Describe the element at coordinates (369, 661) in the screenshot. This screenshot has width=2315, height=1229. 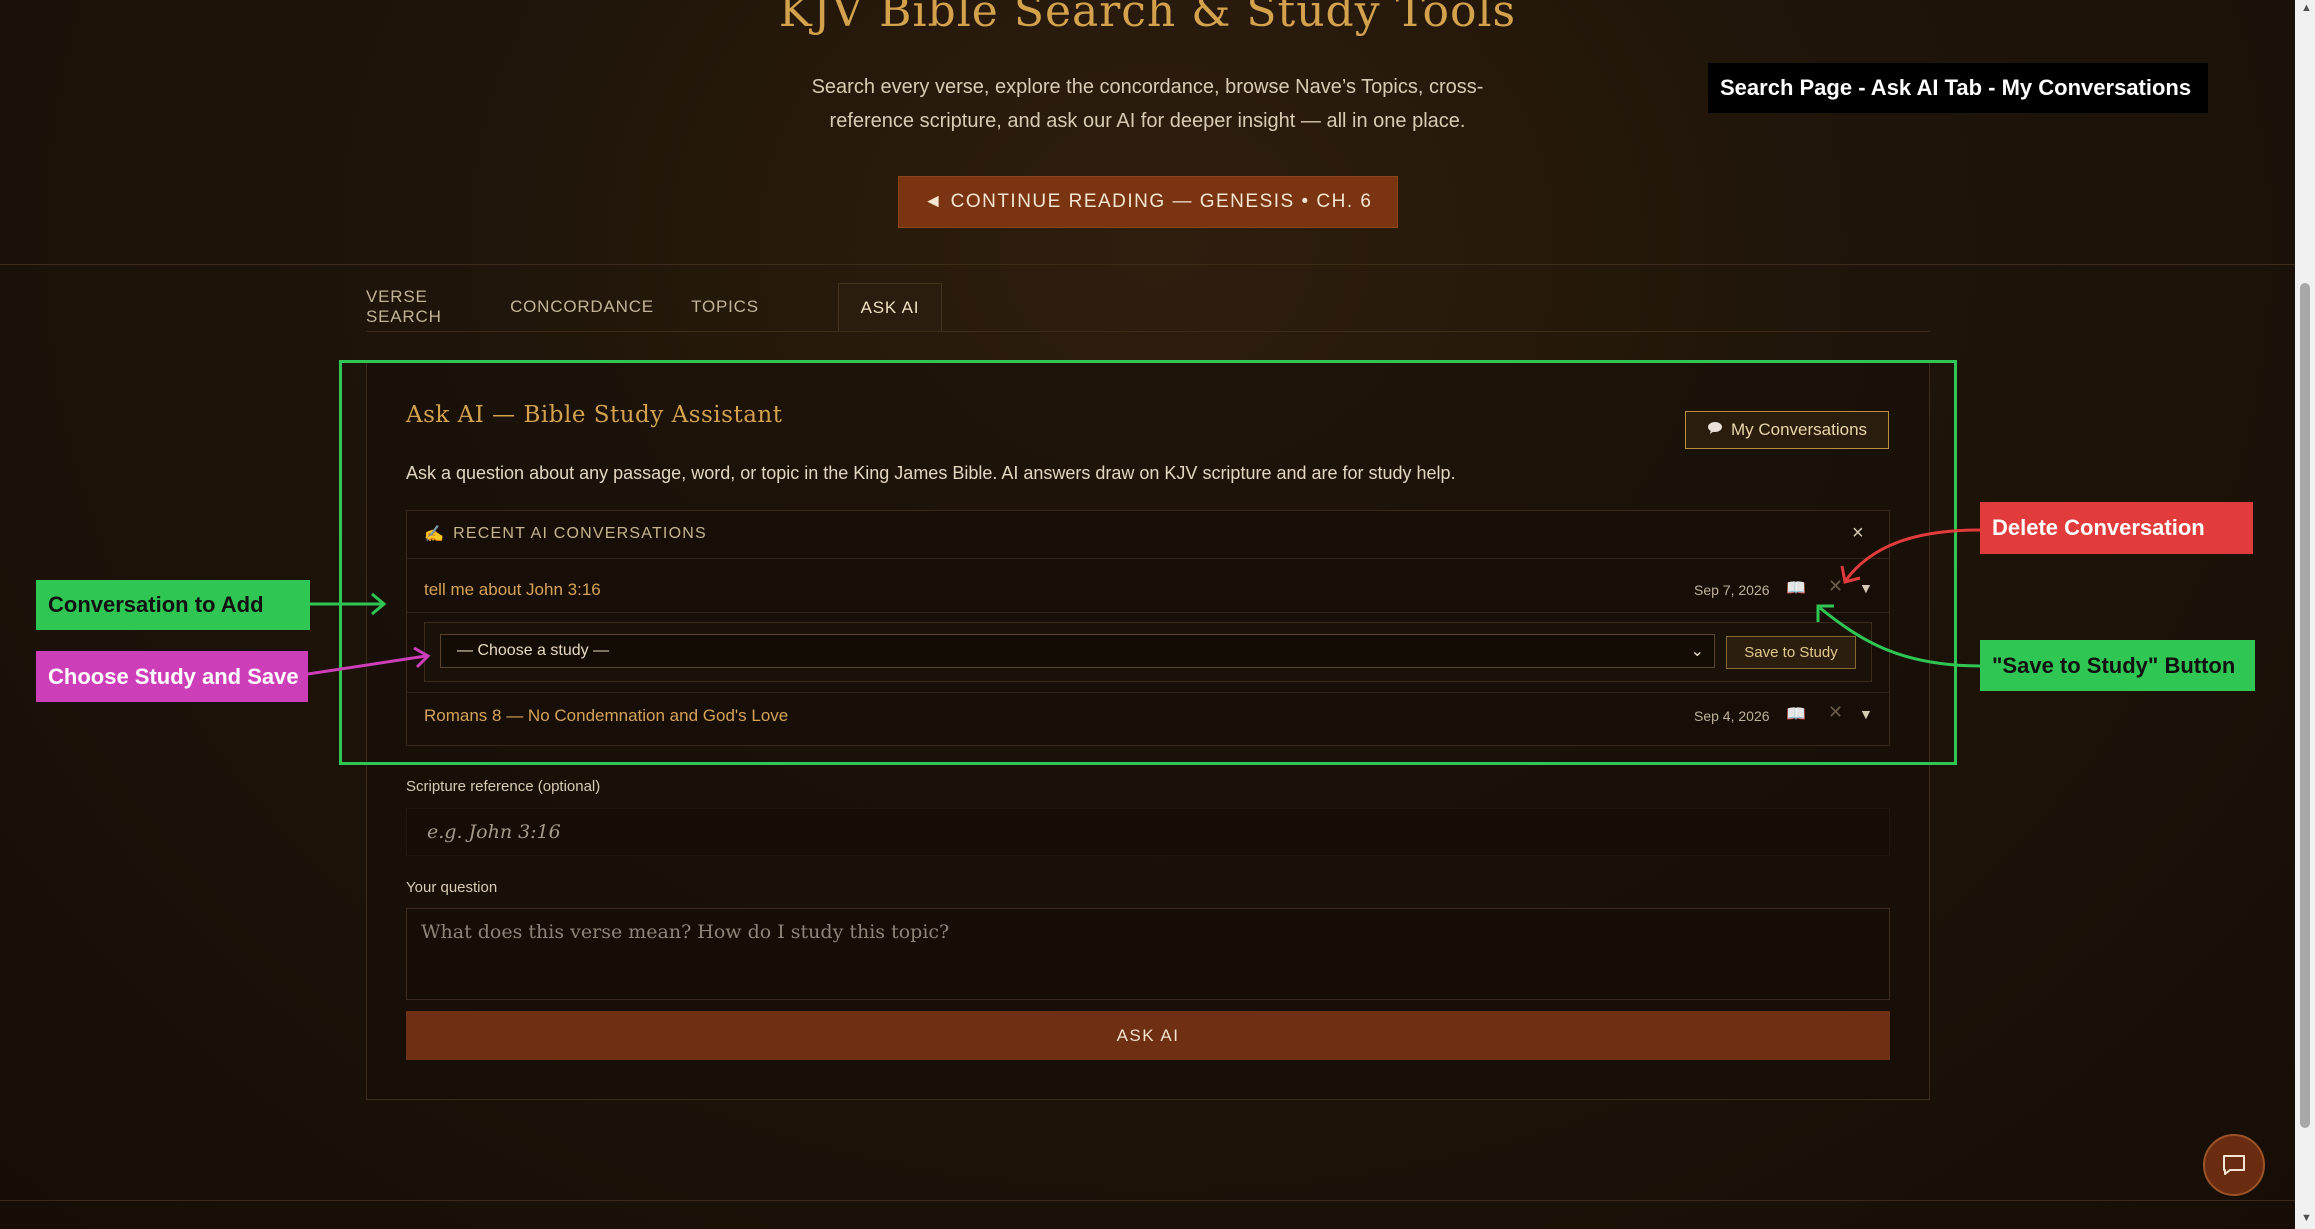
I see `choose-study-arrow` at that location.